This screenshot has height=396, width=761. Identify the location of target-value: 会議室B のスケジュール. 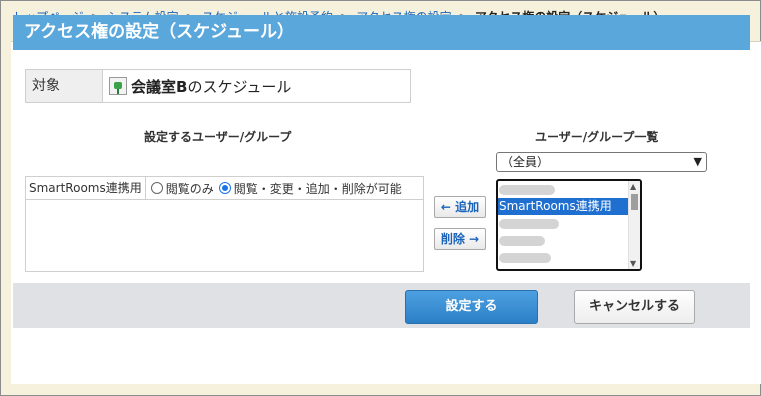
(256, 86).